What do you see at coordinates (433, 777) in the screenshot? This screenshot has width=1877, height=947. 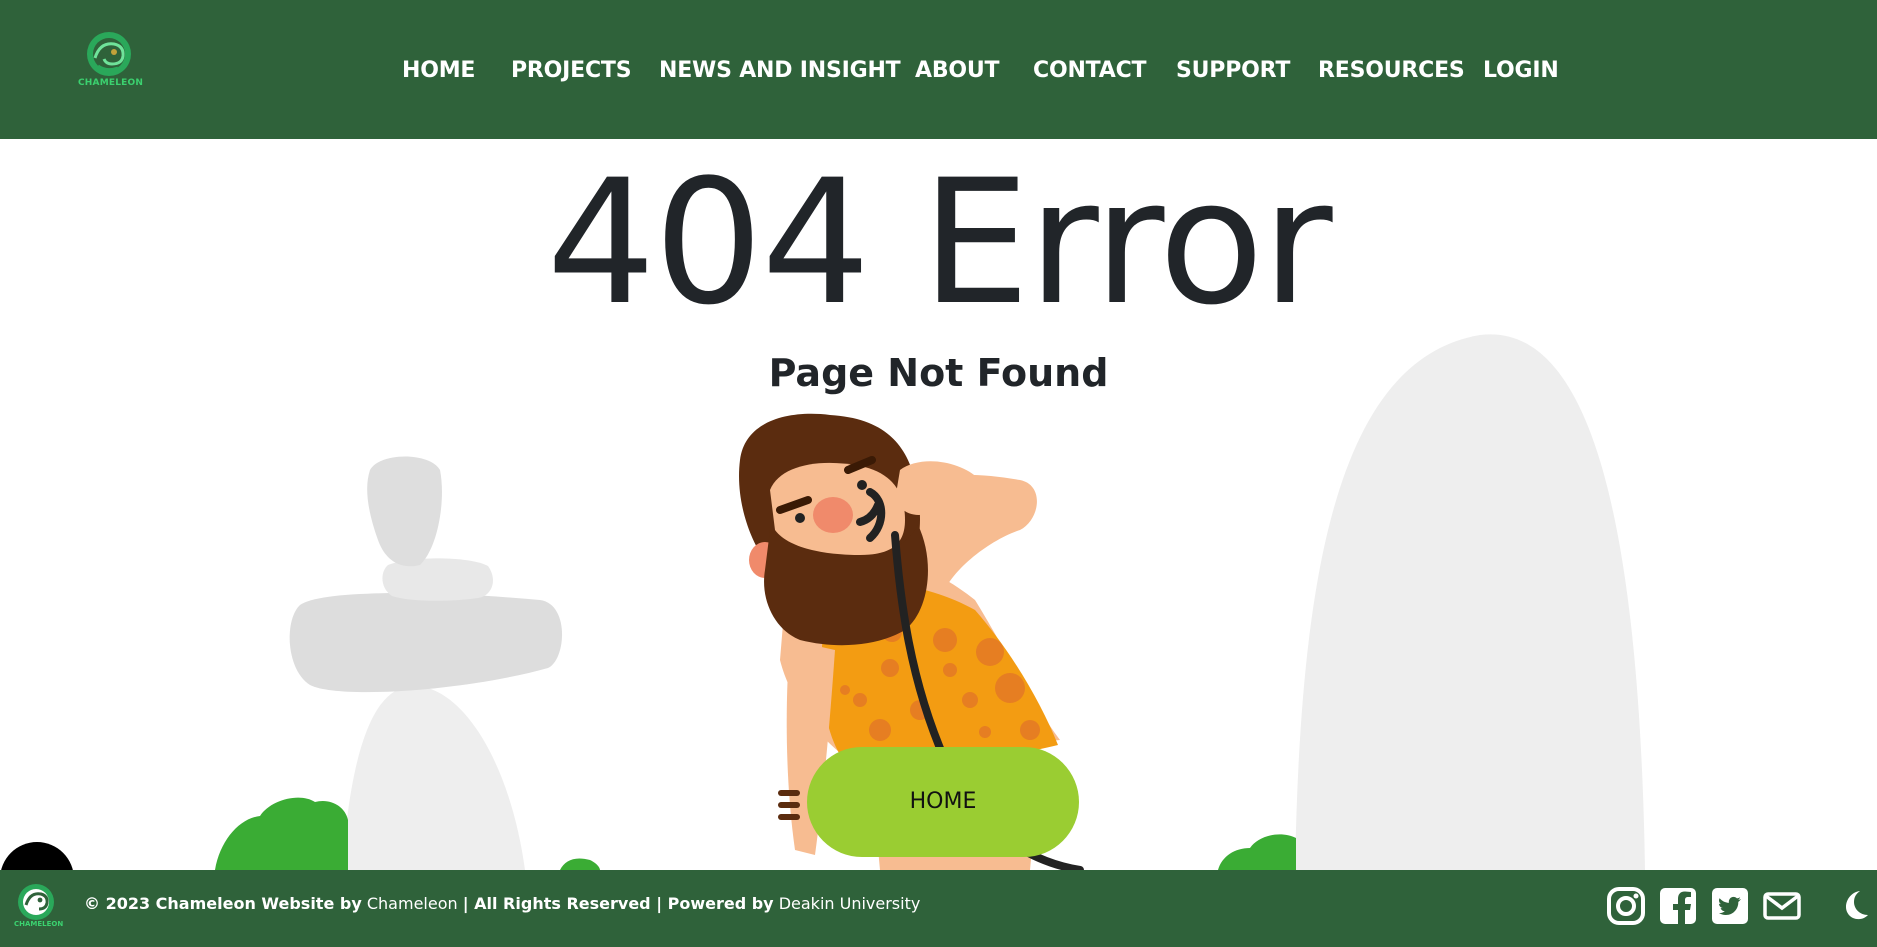 I see `stone-base` at bounding box center [433, 777].